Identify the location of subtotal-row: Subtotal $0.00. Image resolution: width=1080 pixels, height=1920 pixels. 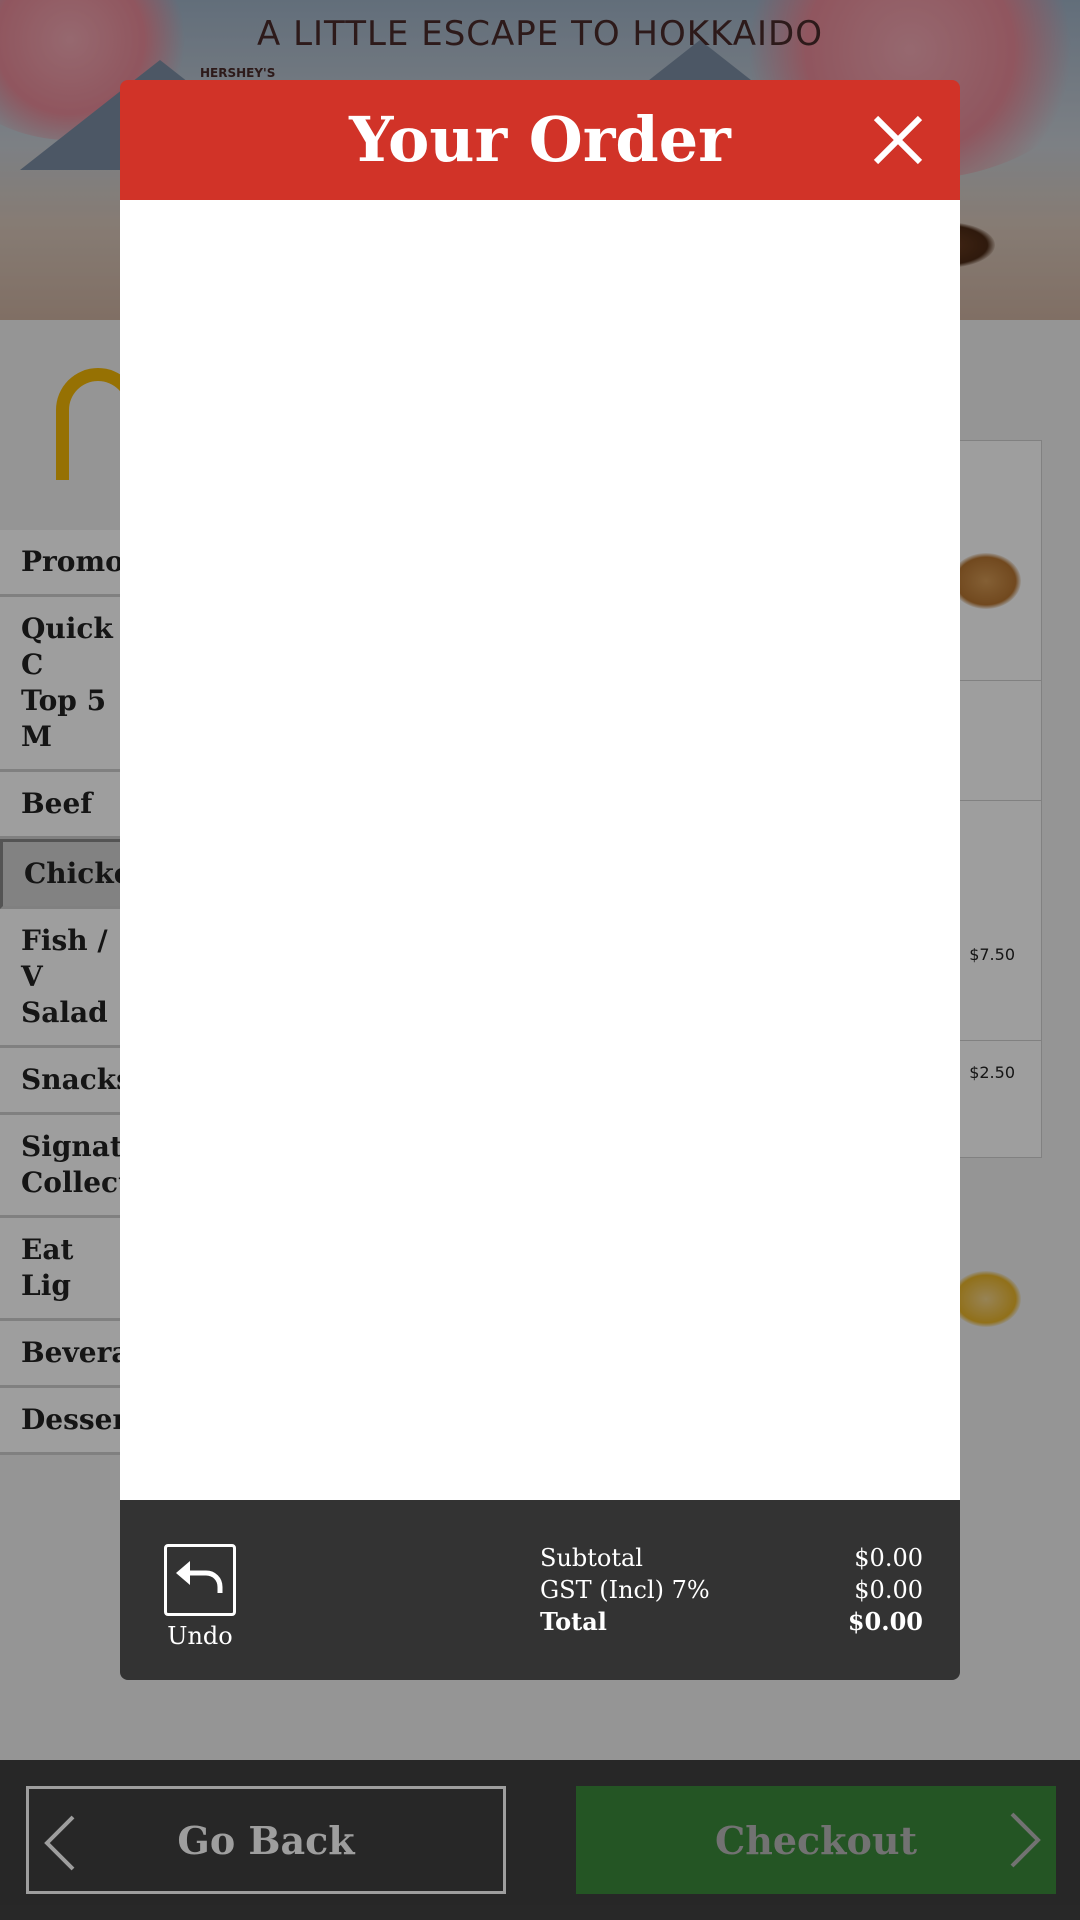
(731, 1558).